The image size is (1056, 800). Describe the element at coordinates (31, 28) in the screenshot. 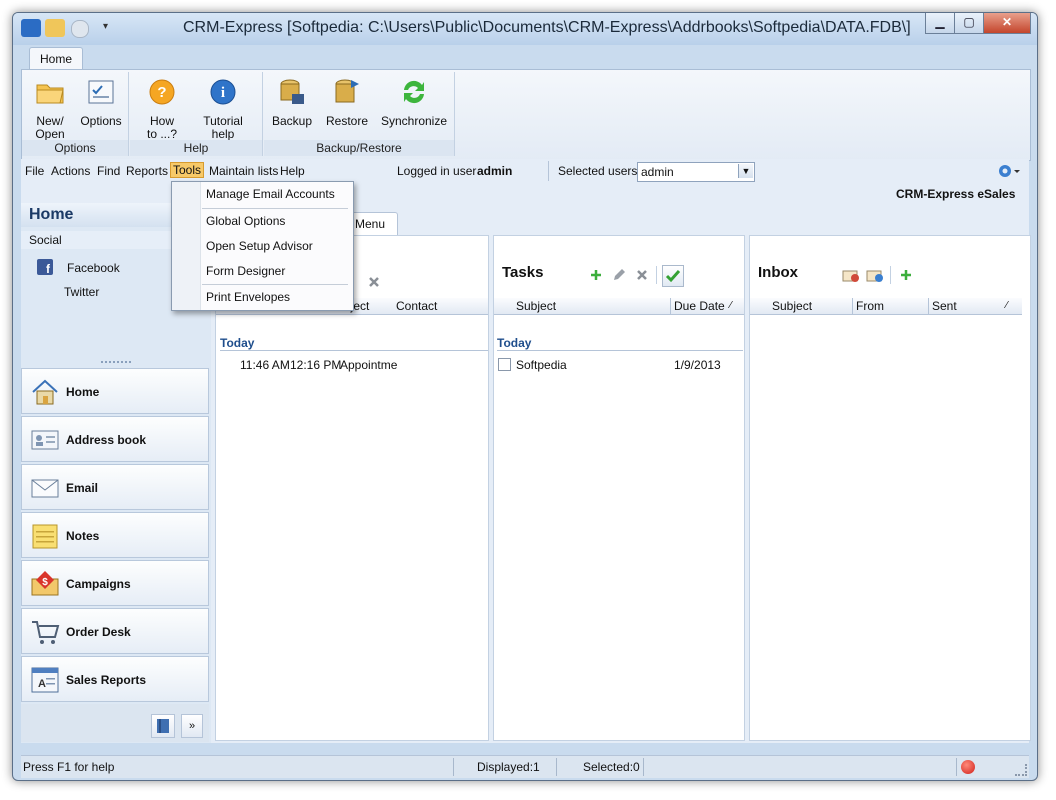

I see `app-menu-icon` at that location.